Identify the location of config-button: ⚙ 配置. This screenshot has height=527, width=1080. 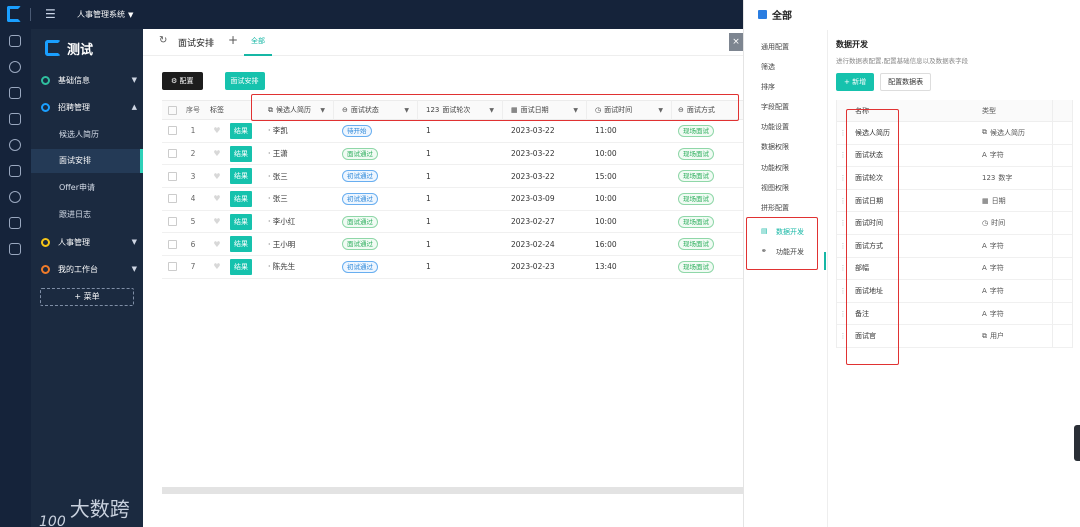
(182, 81).